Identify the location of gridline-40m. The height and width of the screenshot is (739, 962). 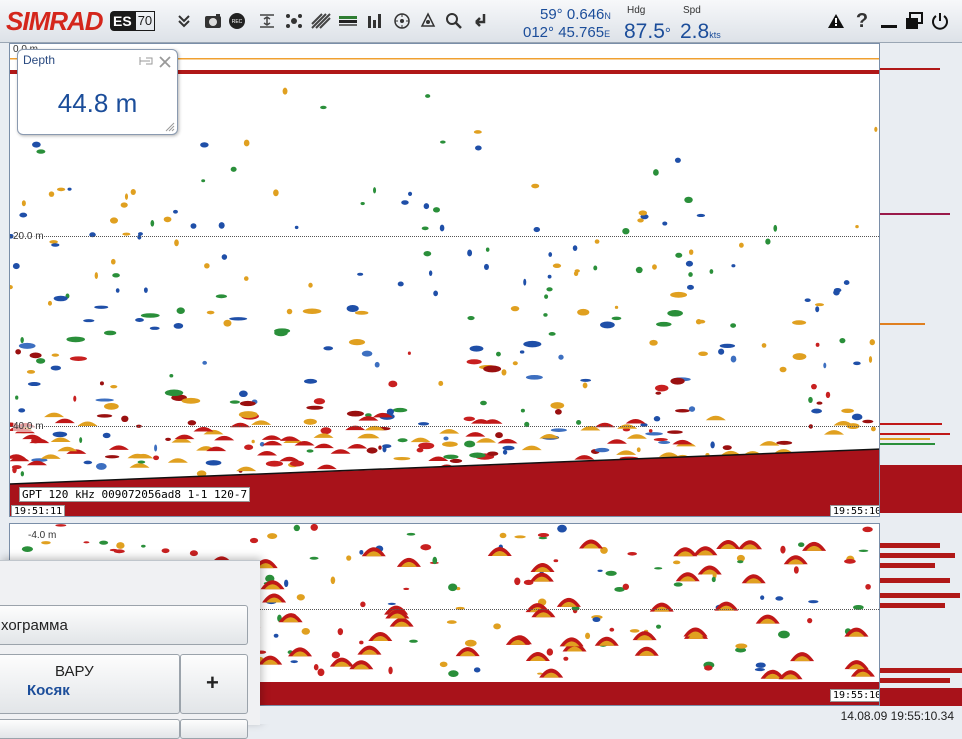
(444, 426).